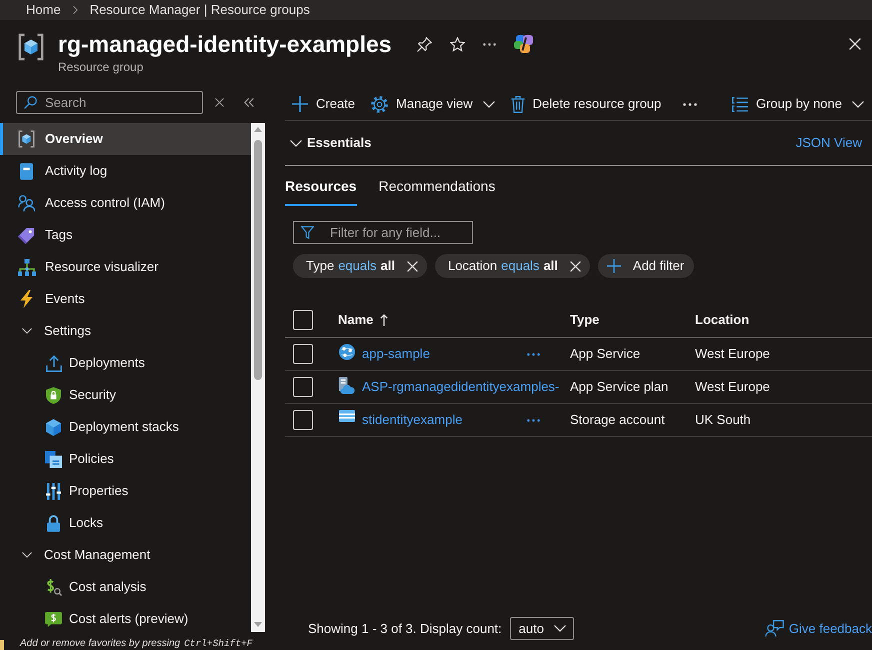 This screenshot has height=650, width=872. Describe the element at coordinates (437, 186) in the screenshot. I see `tab: Recommendations` at that location.